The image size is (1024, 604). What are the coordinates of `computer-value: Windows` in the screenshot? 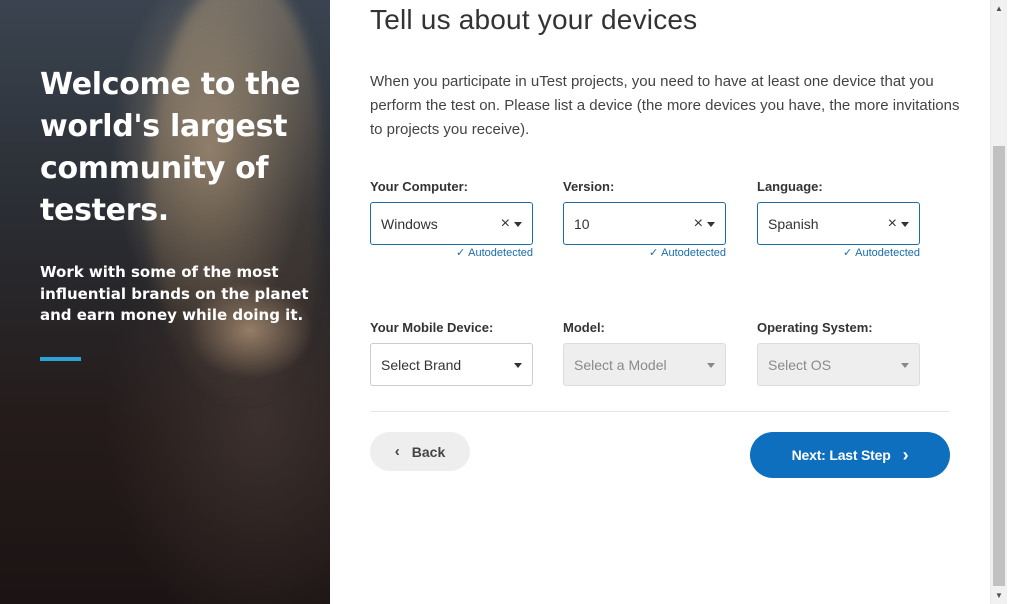 It's located at (409, 223).